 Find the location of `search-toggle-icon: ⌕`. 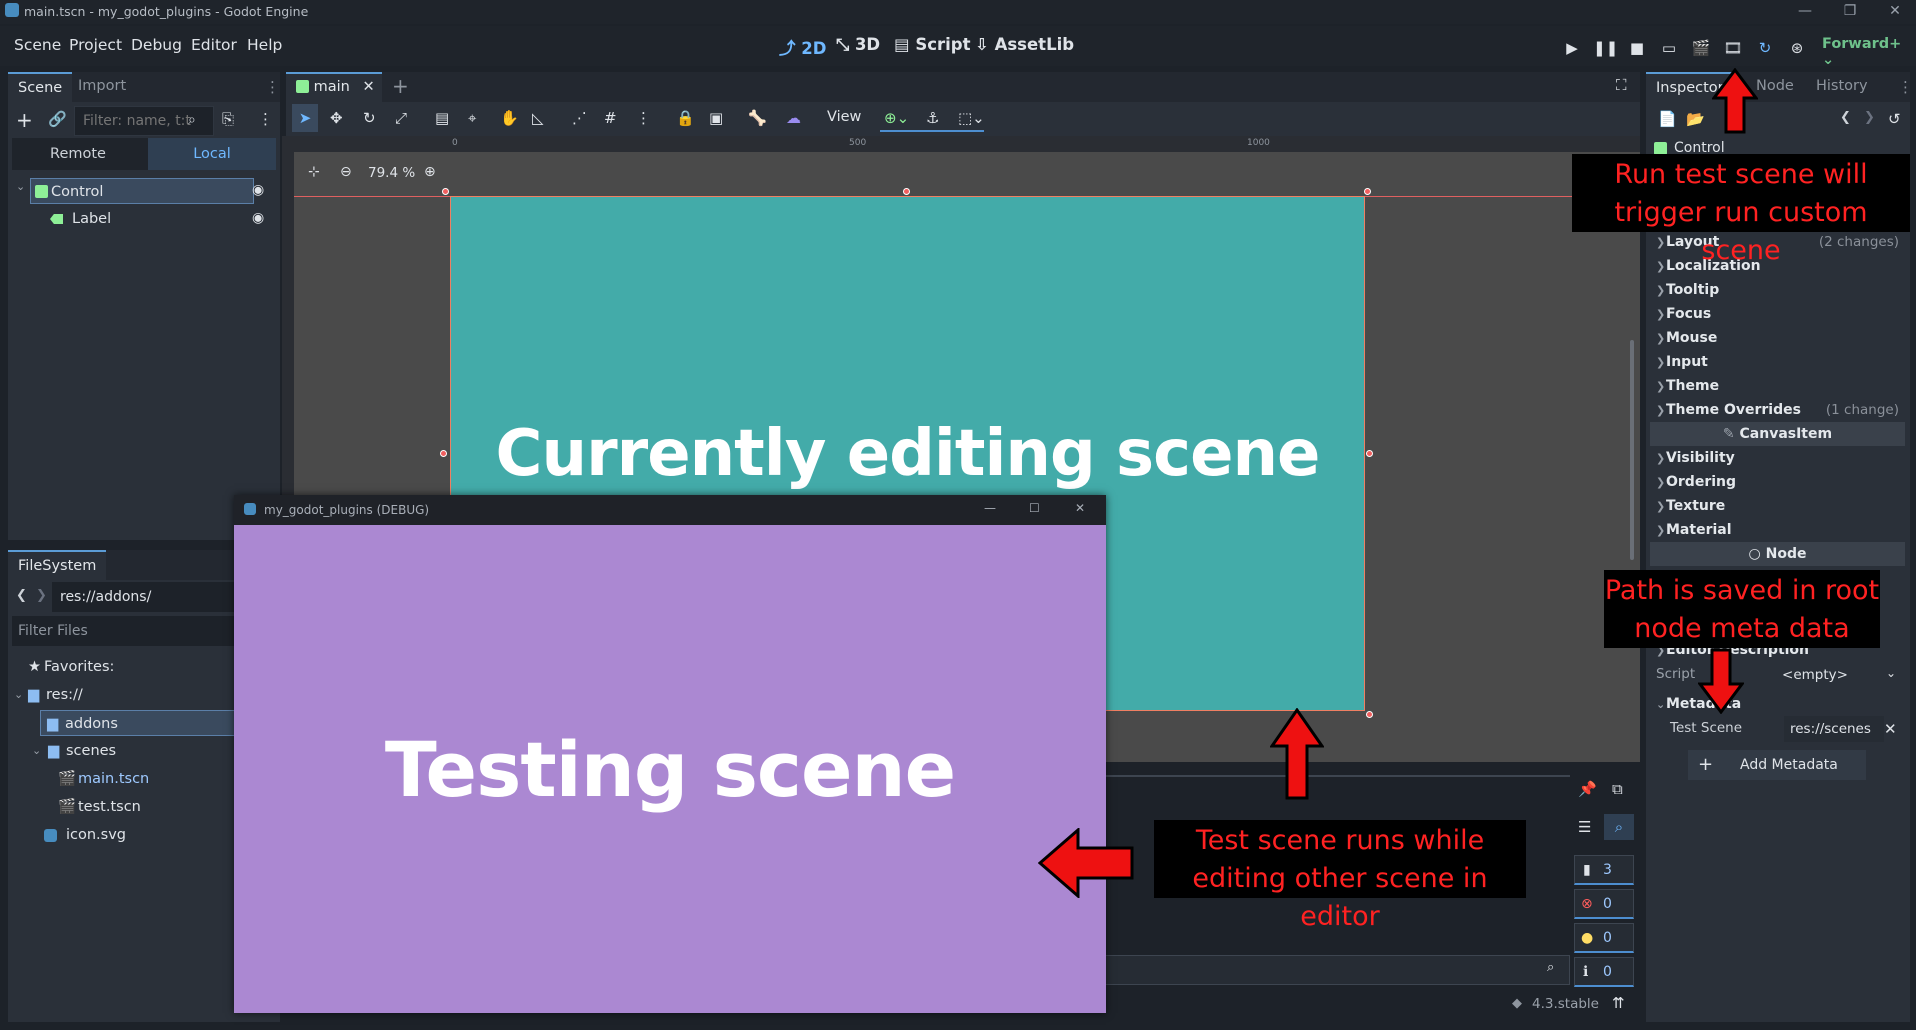

search-toggle-icon: ⌕ is located at coordinates (1619, 827).